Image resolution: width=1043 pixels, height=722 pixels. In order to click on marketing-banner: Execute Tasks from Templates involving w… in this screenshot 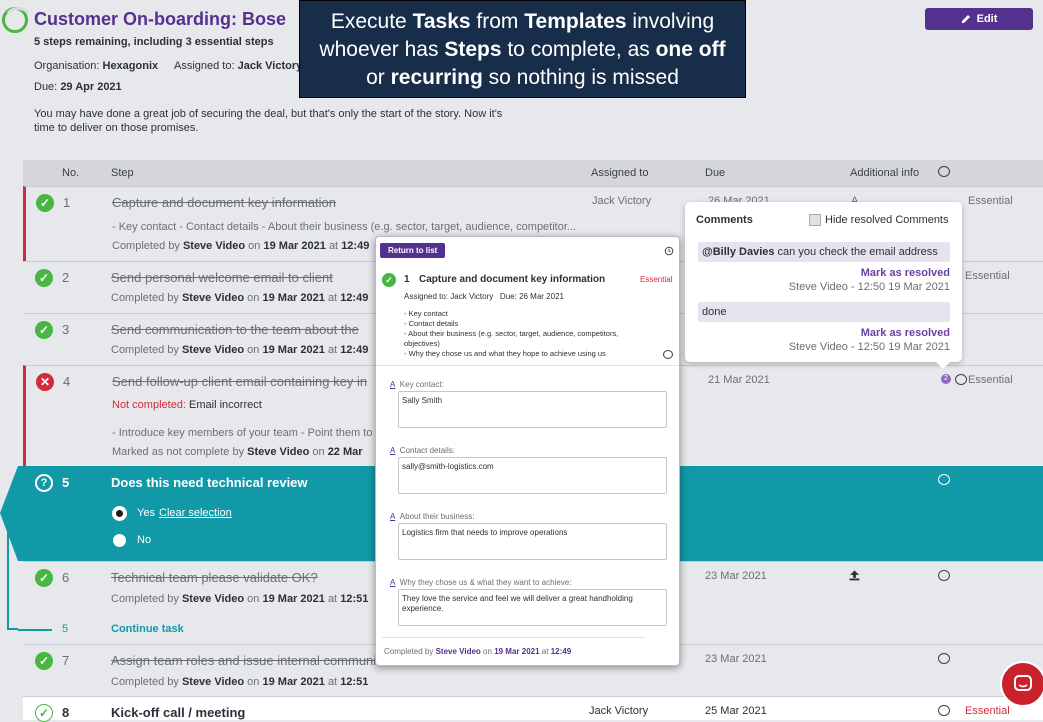, I will do `click(522, 49)`.